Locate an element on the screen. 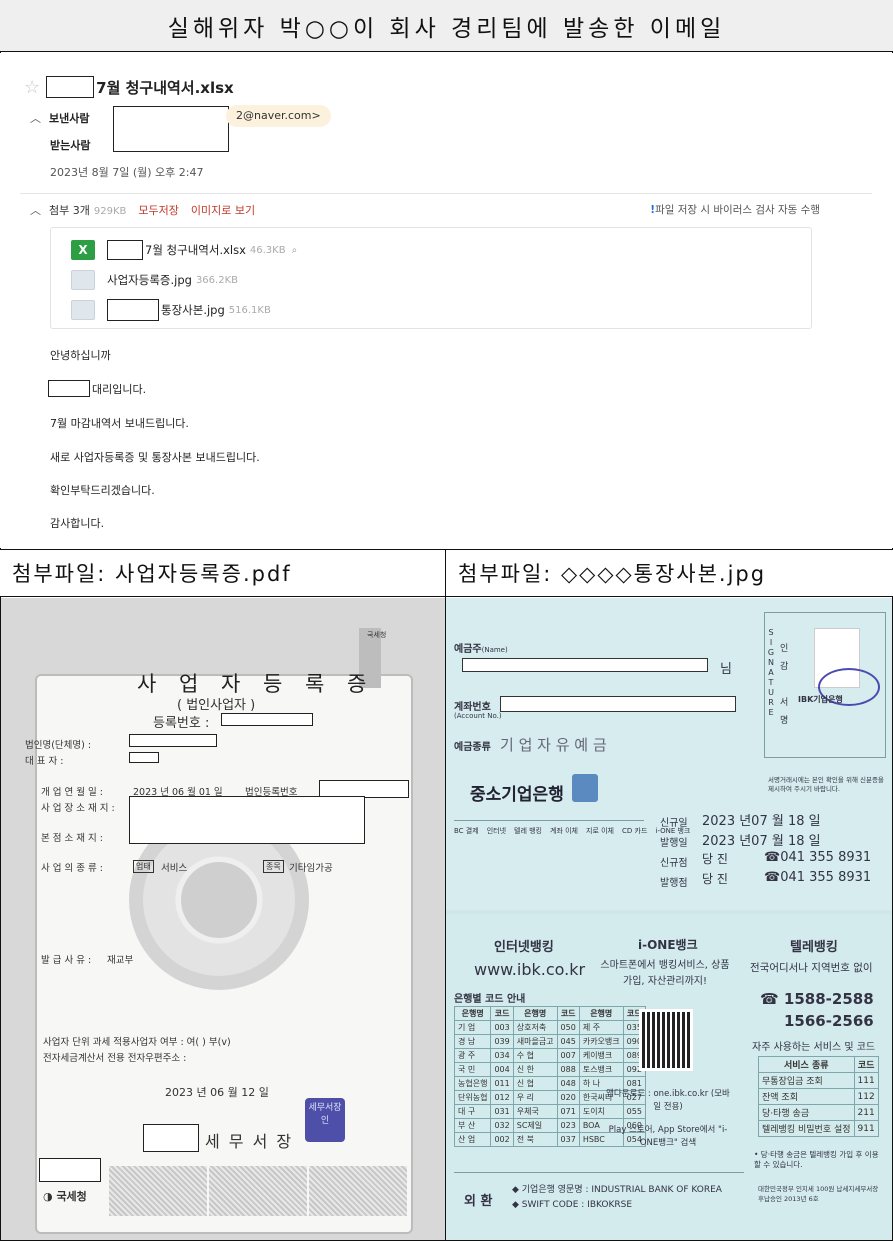  page-title: 실해위자 박○○이 회사 경리팀에 발송한 이메일 is located at coordinates (446, 26).